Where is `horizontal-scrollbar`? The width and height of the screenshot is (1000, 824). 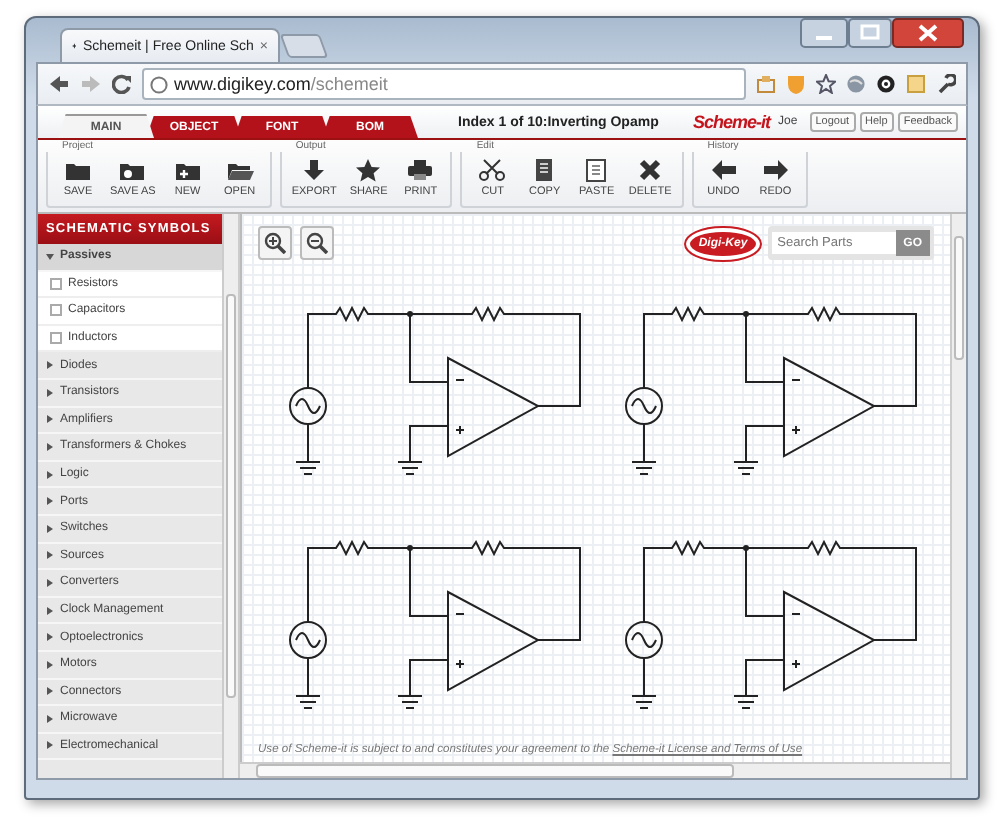 horizontal-scrollbar is located at coordinates (595, 770).